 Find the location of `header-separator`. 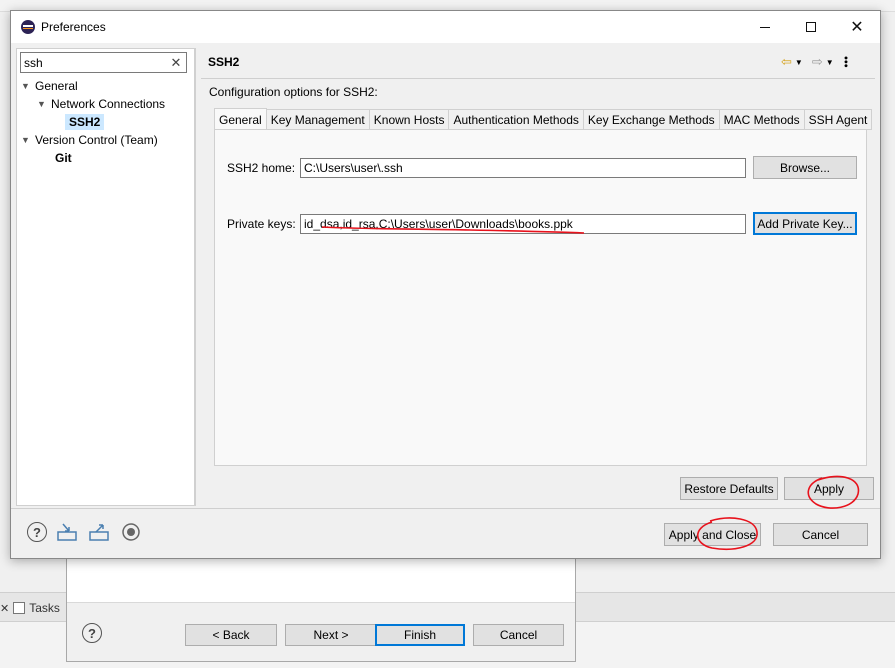

header-separator is located at coordinates (538, 78).